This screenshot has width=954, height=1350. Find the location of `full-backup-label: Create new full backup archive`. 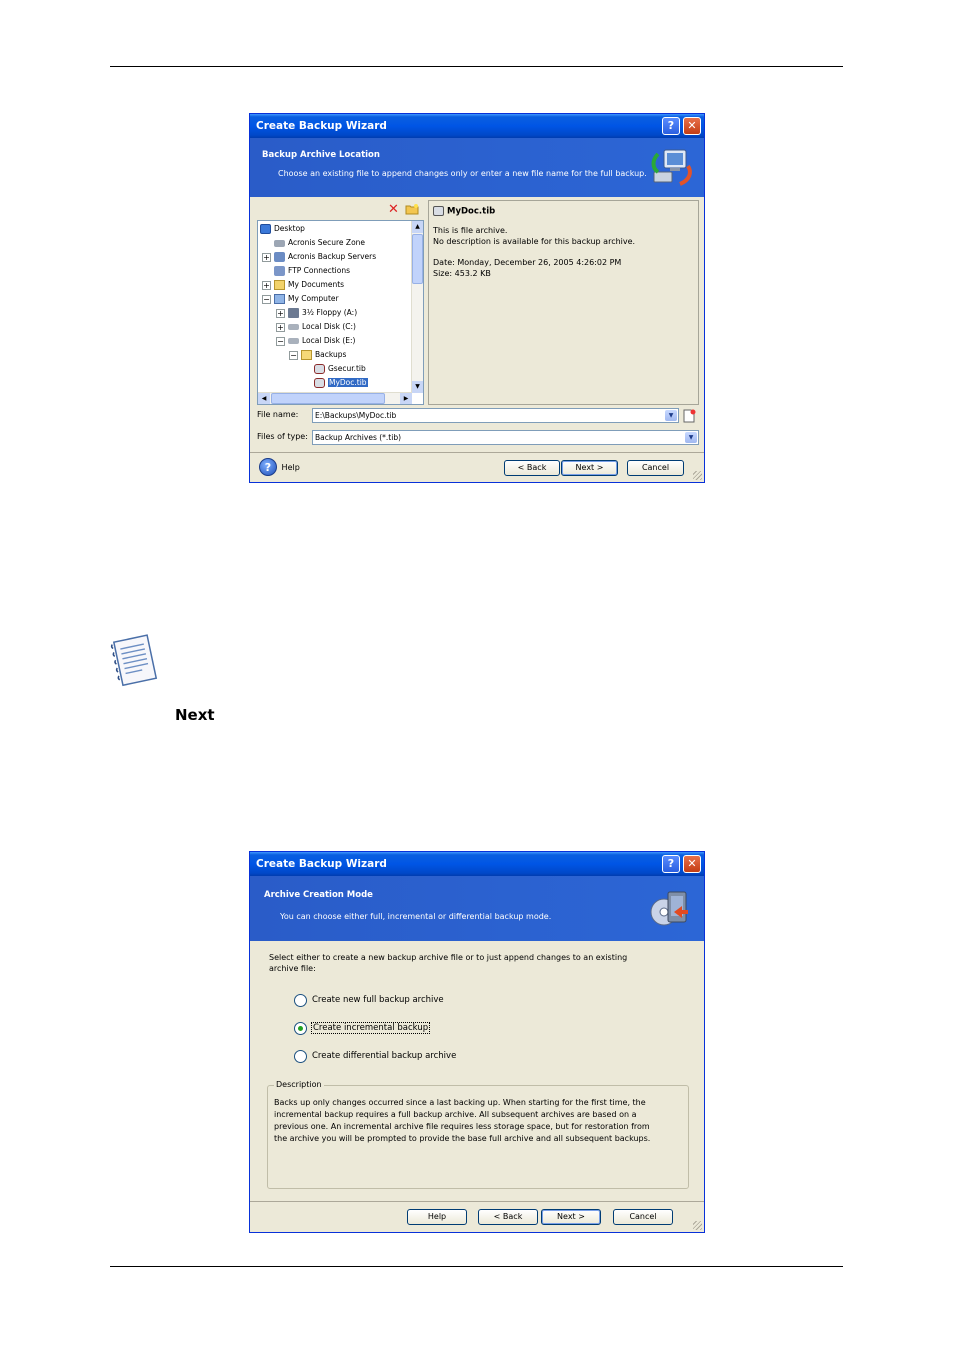

full-backup-label: Create new full backup archive is located at coordinates (378, 1000).